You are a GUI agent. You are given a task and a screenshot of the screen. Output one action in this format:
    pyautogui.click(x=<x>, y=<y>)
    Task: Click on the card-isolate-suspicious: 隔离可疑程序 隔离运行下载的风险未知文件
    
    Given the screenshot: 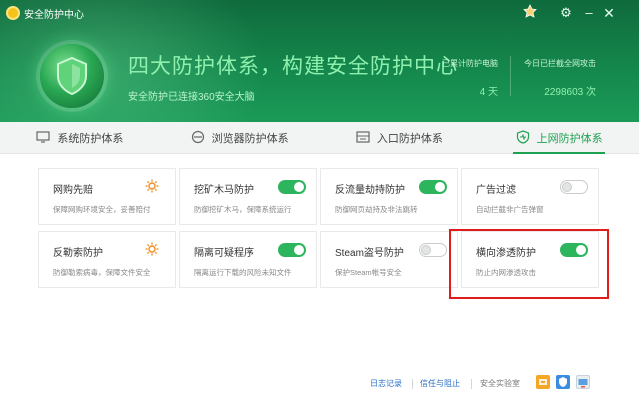 What is the action you would take?
    pyautogui.click(x=248, y=259)
    